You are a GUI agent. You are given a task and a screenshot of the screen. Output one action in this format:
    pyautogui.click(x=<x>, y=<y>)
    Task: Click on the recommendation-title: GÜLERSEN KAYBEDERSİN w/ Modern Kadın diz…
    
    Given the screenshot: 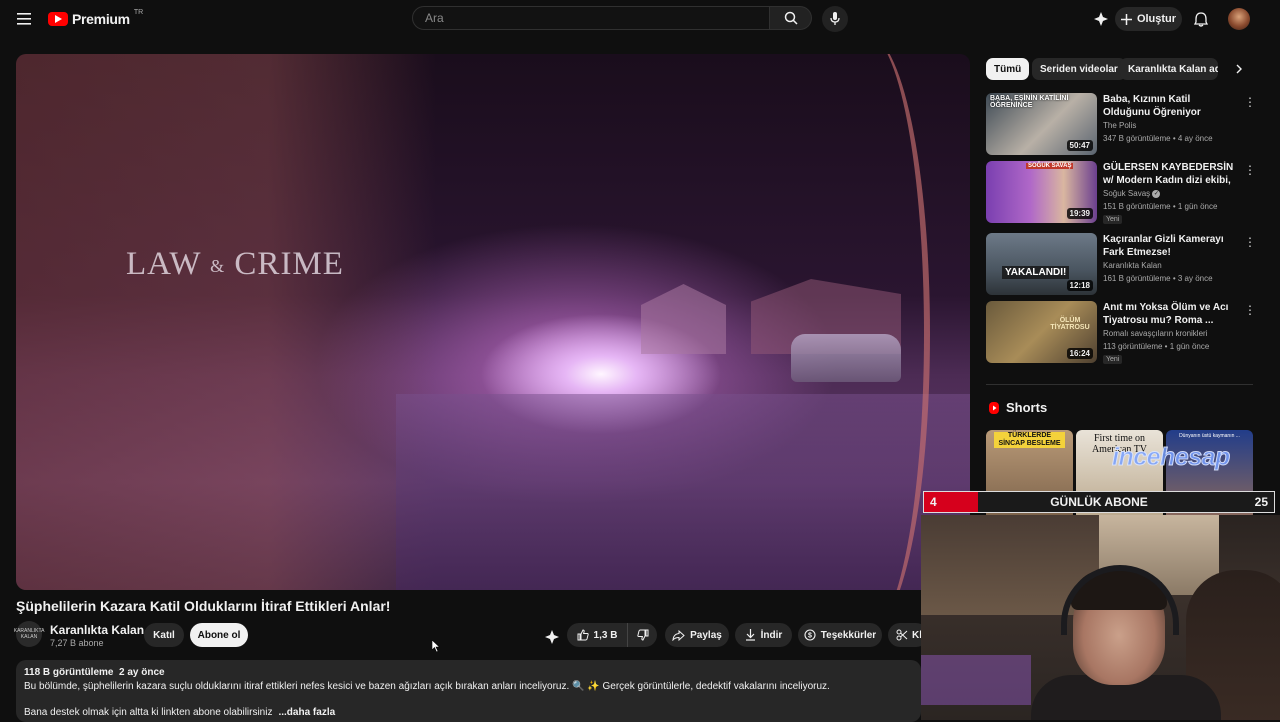 What is the action you would take?
    pyautogui.click(x=1168, y=174)
    